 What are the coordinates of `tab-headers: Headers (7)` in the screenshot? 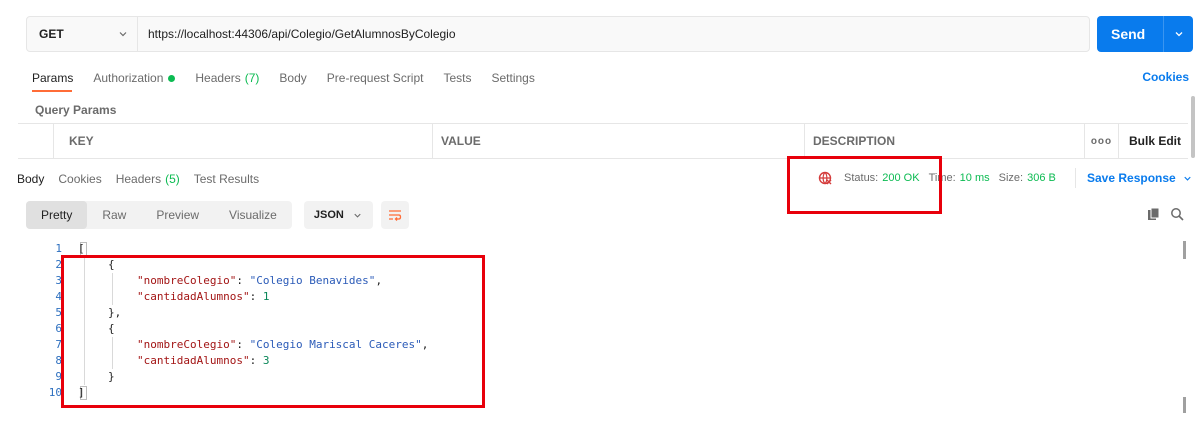 It's located at (227, 78).